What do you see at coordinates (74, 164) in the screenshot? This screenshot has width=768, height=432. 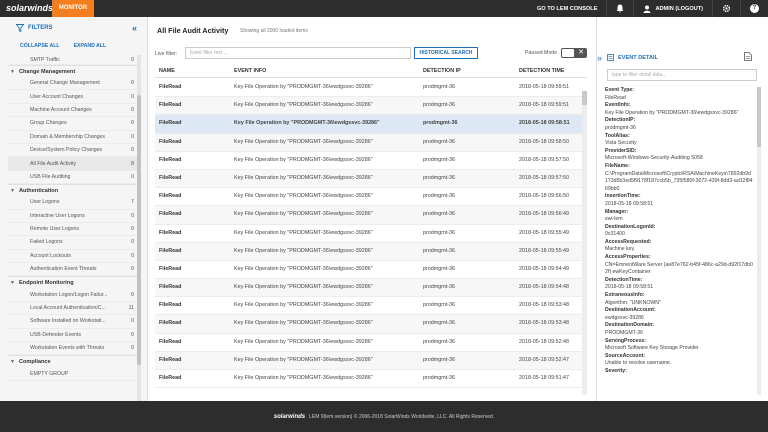 I see `filter-item: All File Audit Activity 8` at bounding box center [74, 164].